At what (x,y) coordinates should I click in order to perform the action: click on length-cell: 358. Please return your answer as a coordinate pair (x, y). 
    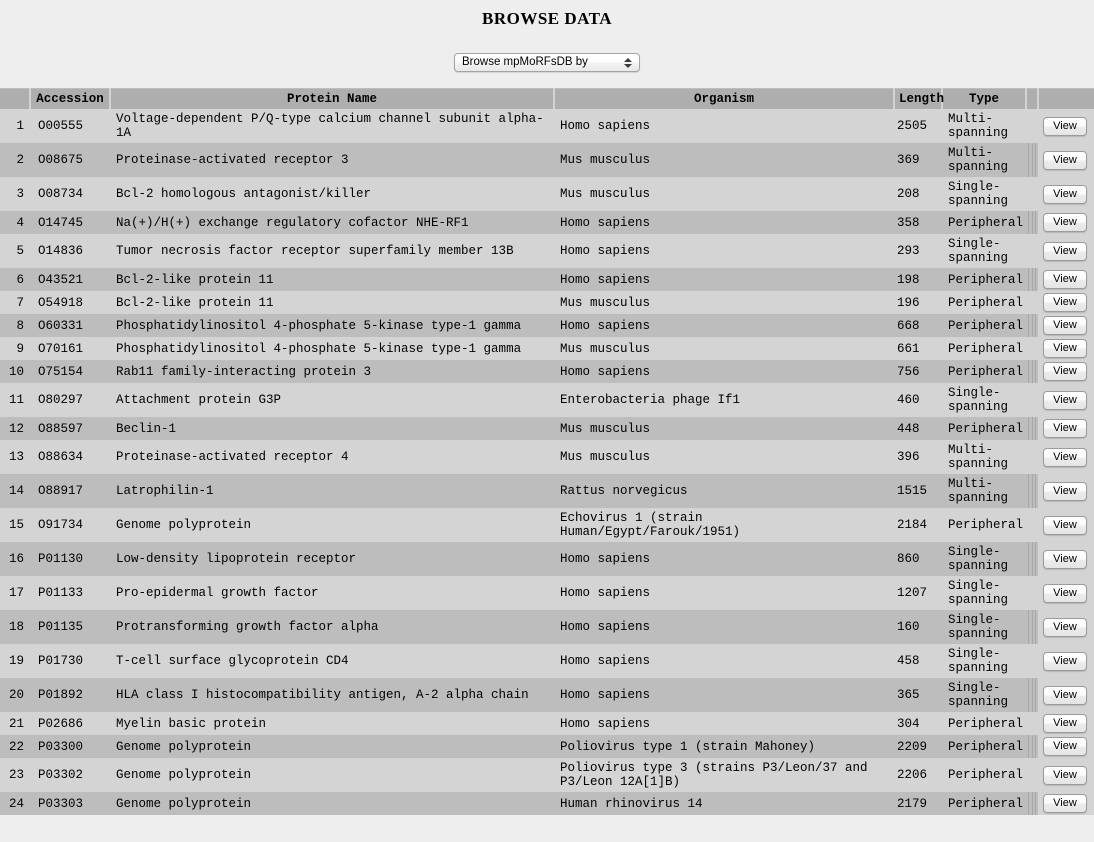
    Looking at the image, I should click on (918, 222).